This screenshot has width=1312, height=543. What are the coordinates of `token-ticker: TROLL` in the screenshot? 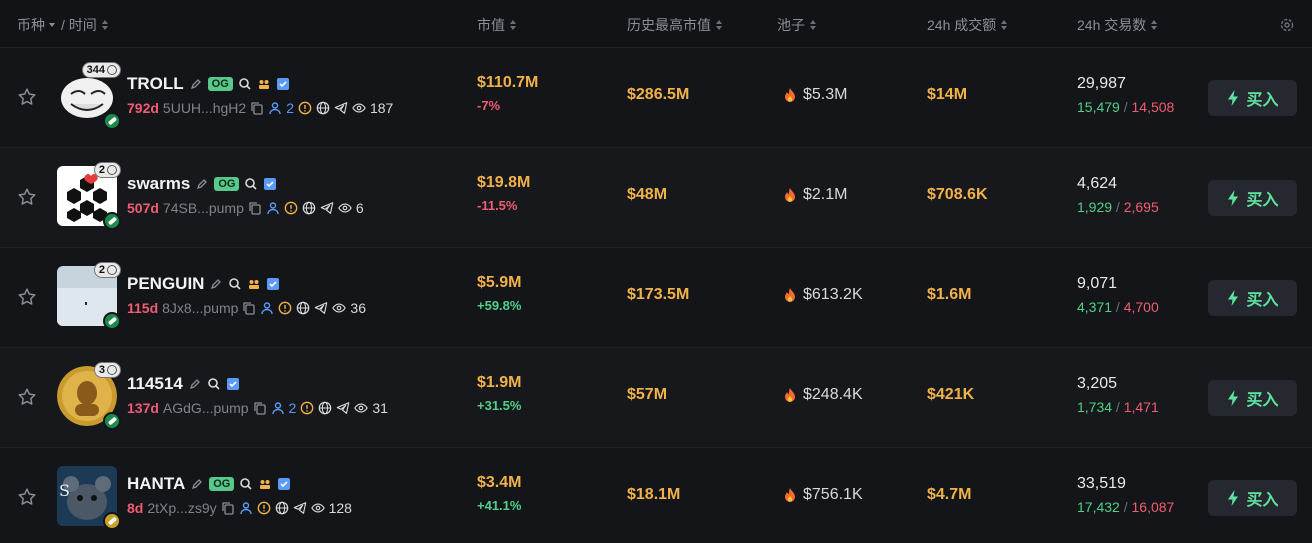 It's located at (155, 84).